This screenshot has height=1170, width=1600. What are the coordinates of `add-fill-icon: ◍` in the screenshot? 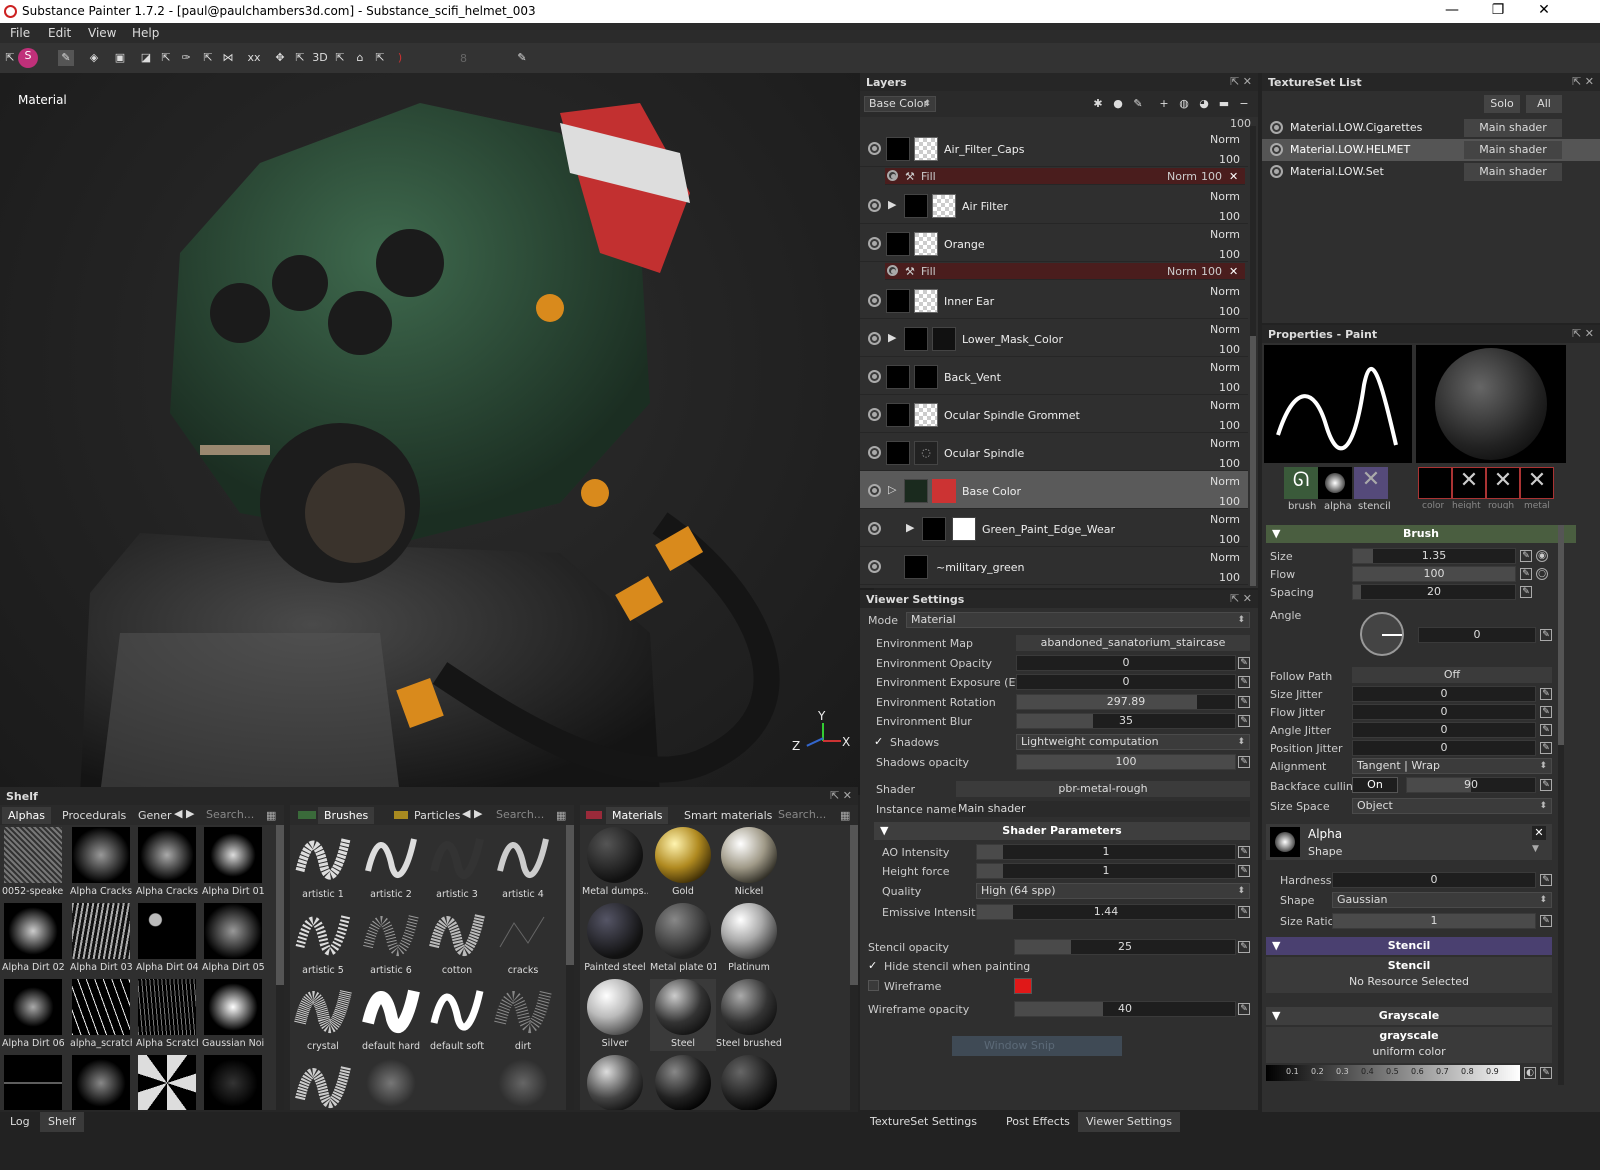 It's located at (1184, 104).